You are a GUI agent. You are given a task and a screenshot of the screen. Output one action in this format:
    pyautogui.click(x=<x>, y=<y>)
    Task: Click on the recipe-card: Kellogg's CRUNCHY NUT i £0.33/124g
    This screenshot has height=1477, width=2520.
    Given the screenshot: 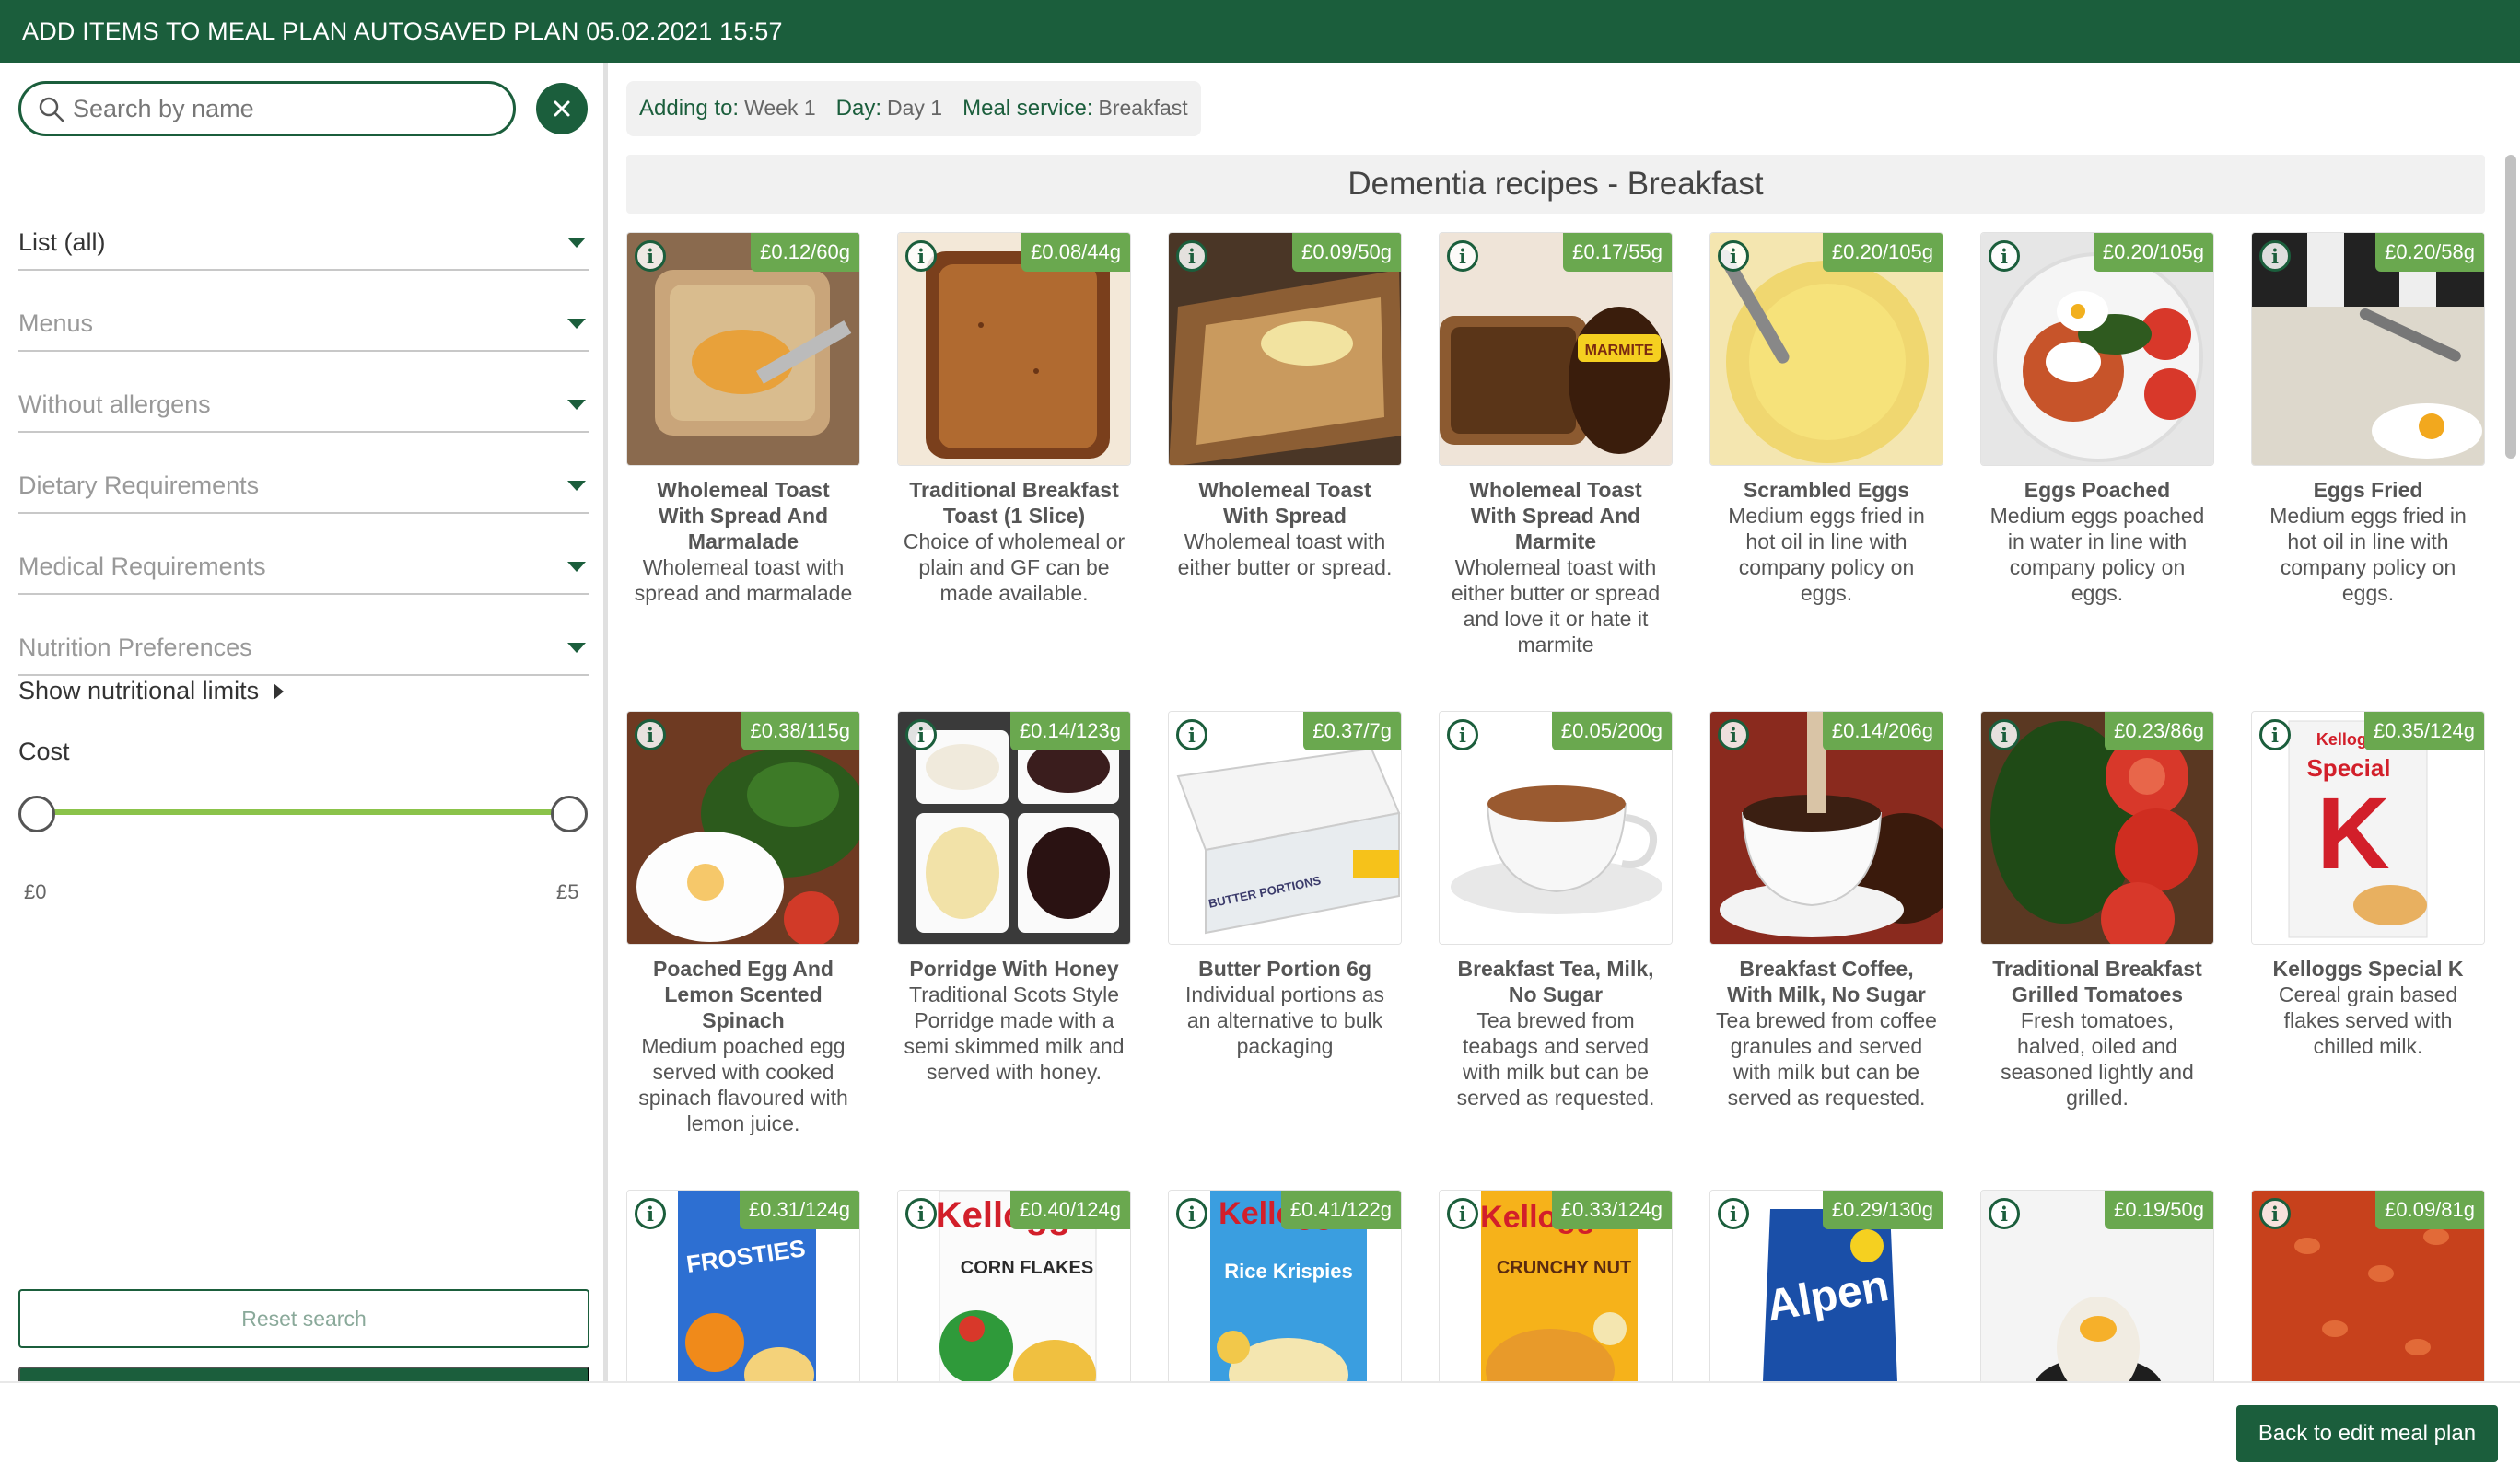 What is the action you would take?
    pyautogui.click(x=1556, y=1285)
    